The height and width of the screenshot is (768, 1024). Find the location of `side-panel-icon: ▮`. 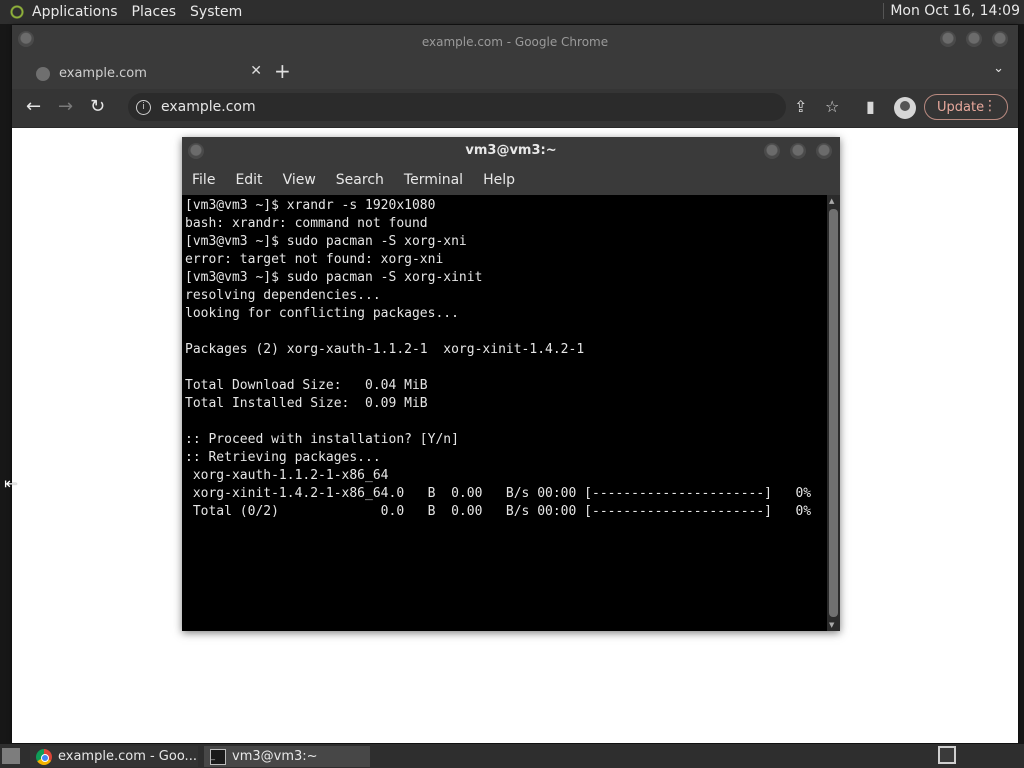

side-panel-icon: ▮ is located at coordinates (870, 107).